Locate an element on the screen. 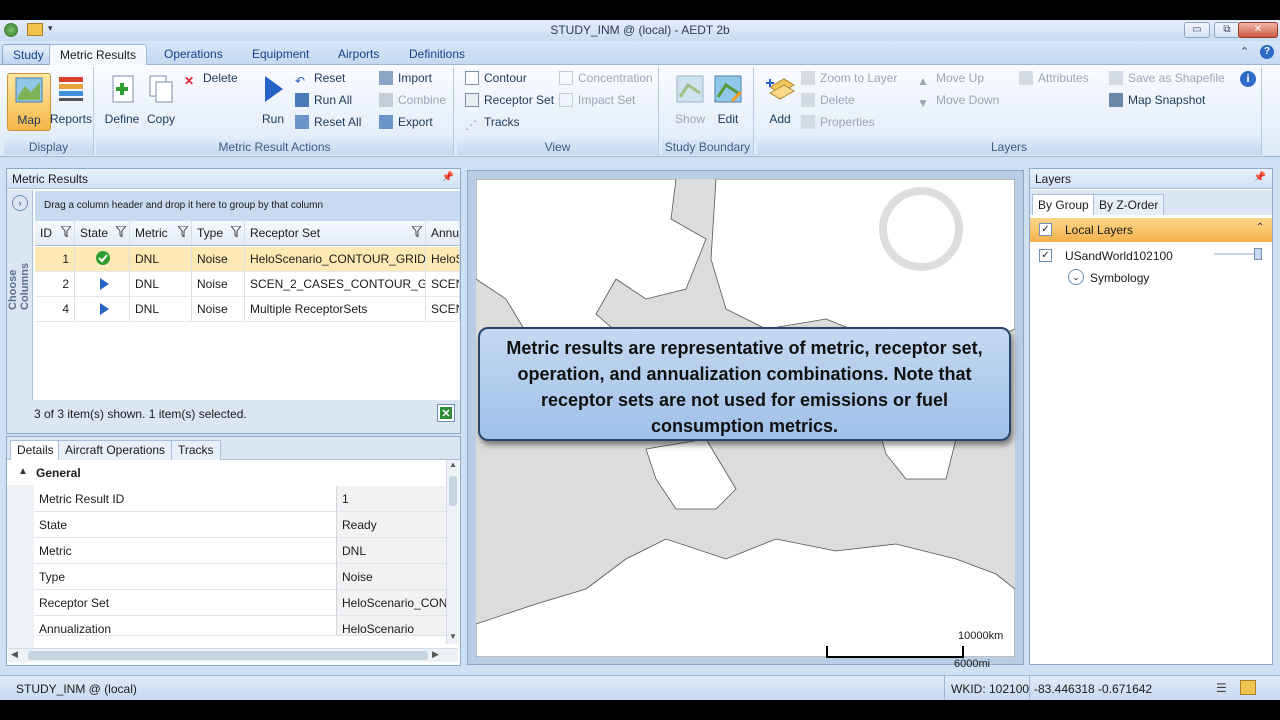 The height and width of the screenshot is (720, 1280). map-button: Map is located at coordinates (29, 102).